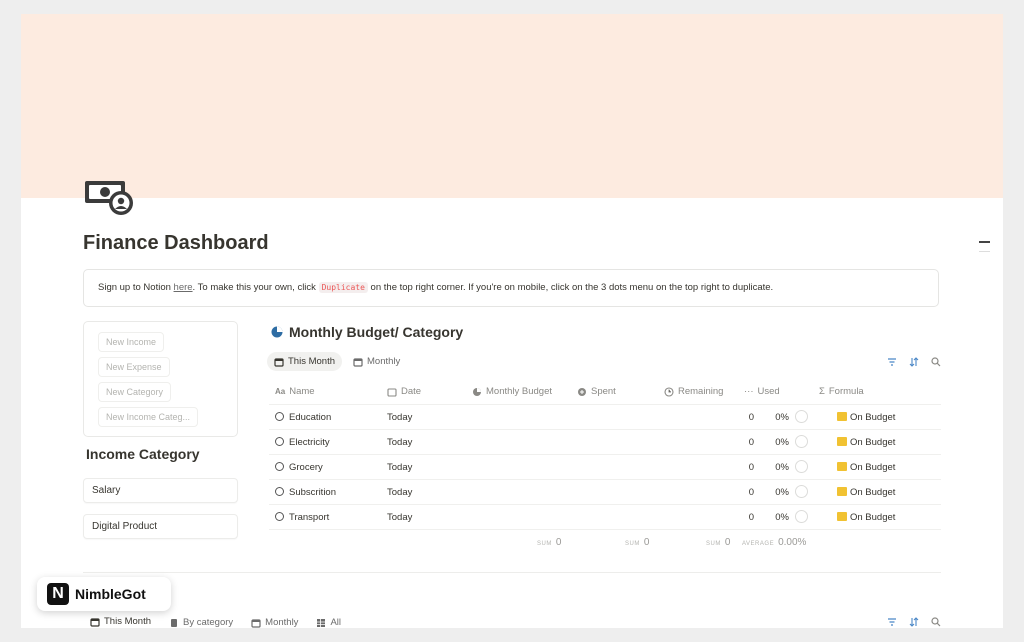 Image resolution: width=1024 pixels, height=642 pixels. Describe the element at coordinates (306, 467) in the screenshot. I see `row-name-text: Grocery` at that location.